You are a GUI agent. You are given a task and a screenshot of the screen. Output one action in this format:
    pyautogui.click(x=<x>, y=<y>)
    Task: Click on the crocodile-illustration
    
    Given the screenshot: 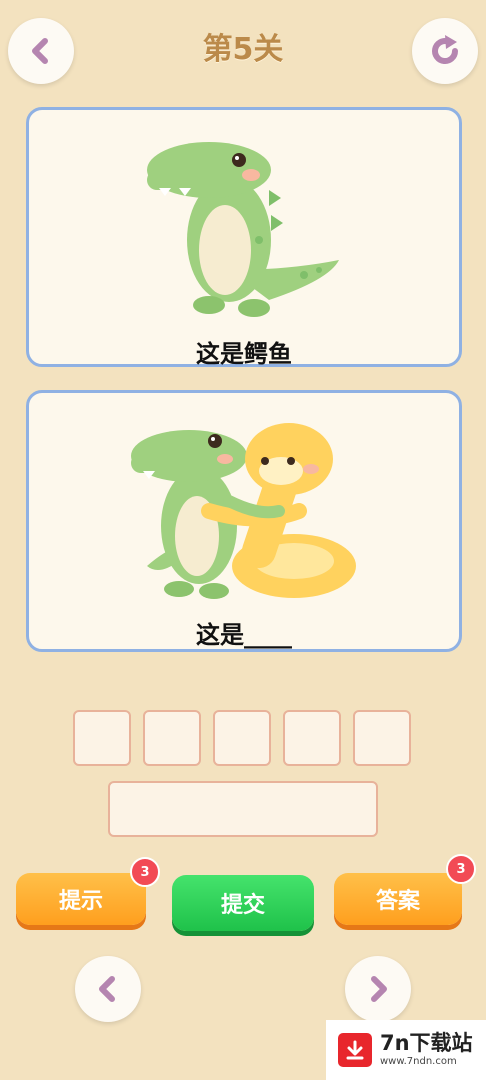 What is the action you would take?
    pyautogui.click(x=243, y=229)
    